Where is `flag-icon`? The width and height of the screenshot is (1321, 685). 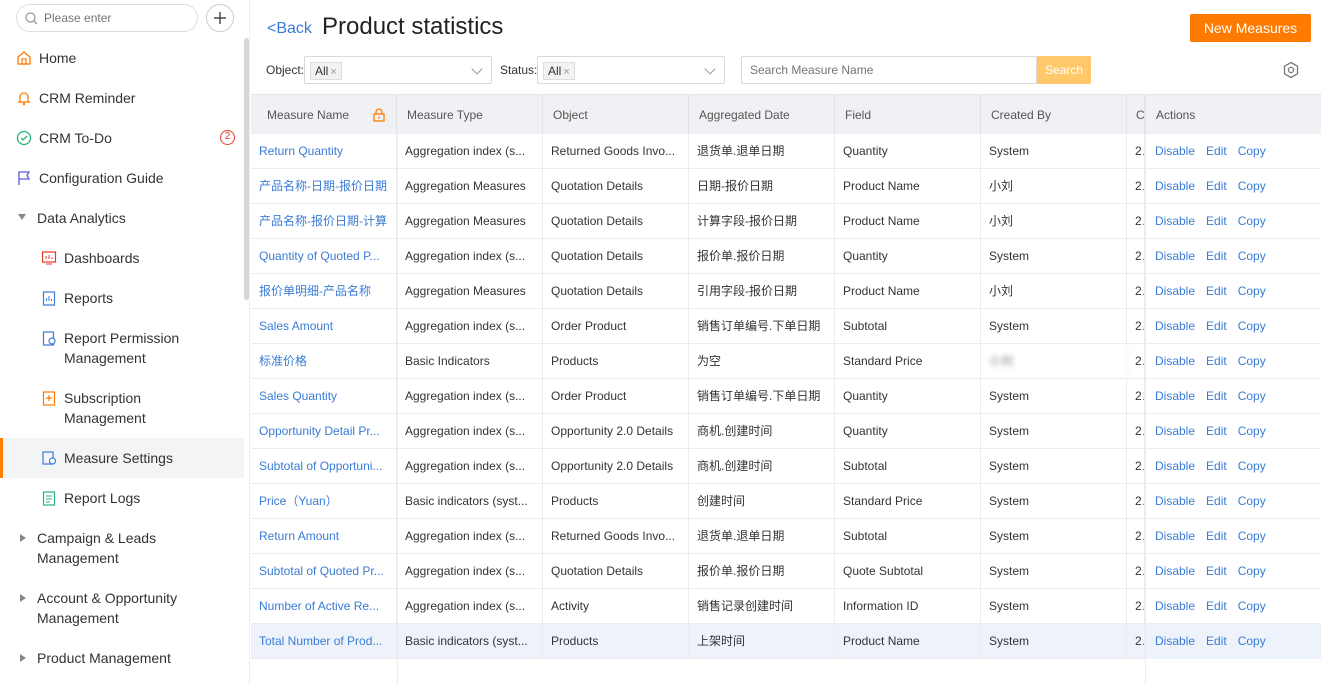 flag-icon is located at coordinates (24, 178).